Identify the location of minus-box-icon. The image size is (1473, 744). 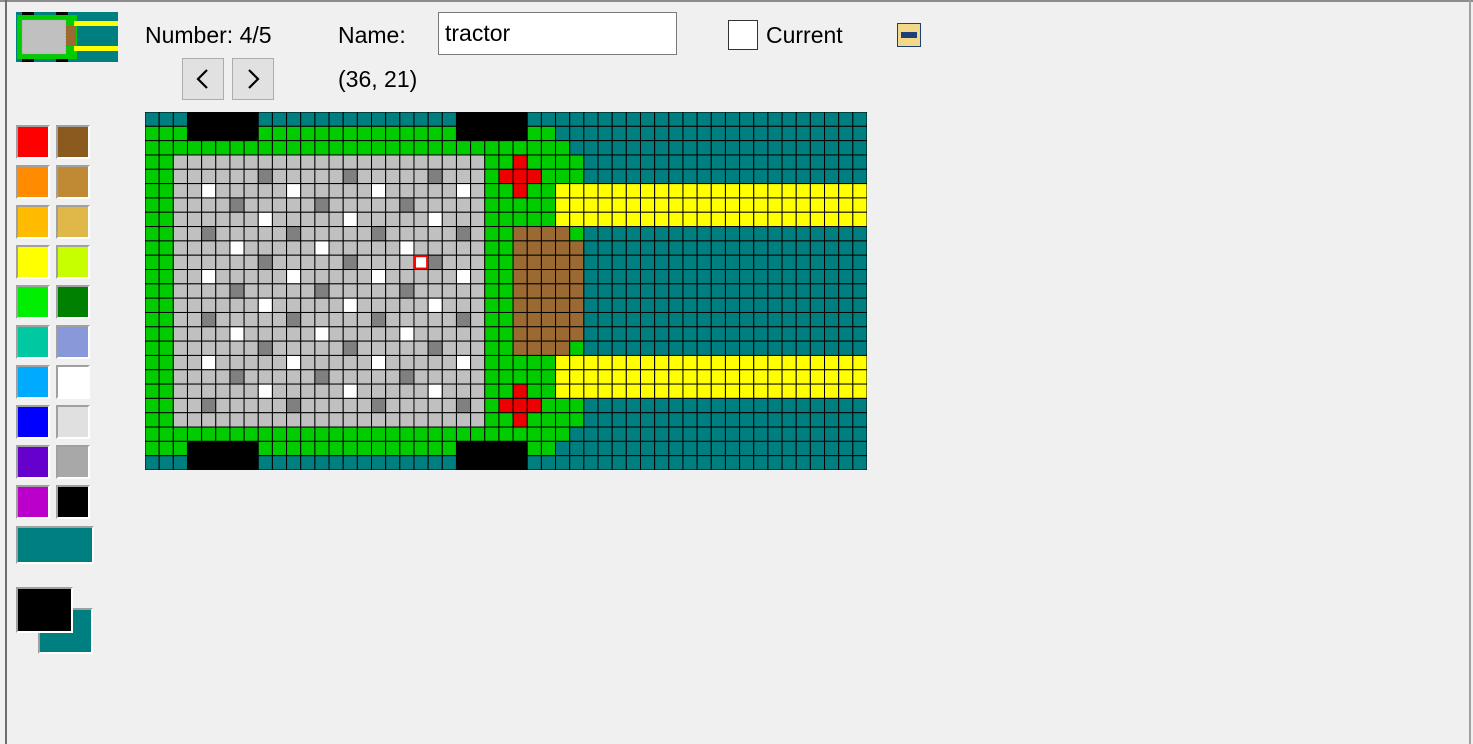
(909, 35).